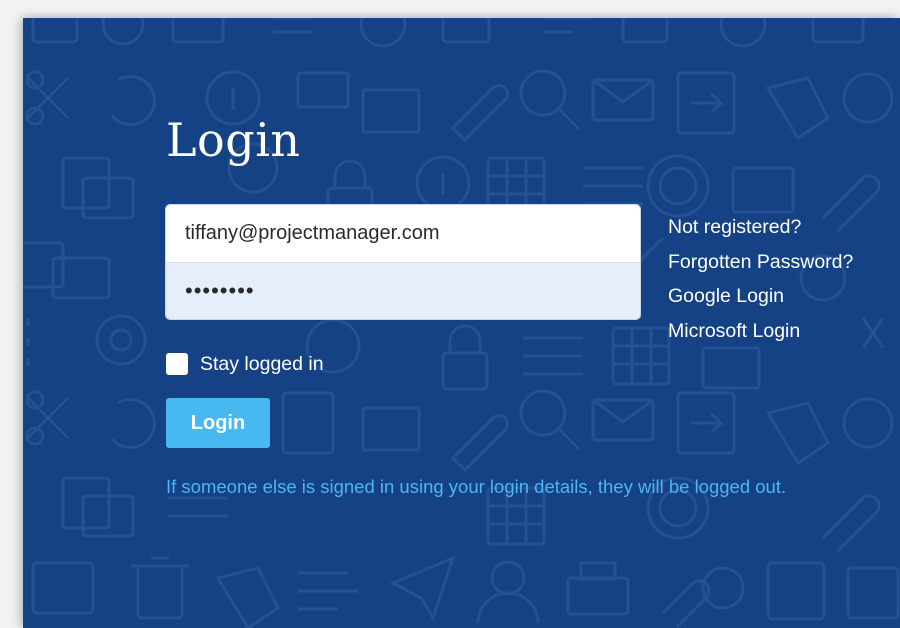 This screenshot has height=628, width=900. What do you see at coordinates (403, 290) in the screenshot?
I see `password-field` at bounding box center [403, 290].